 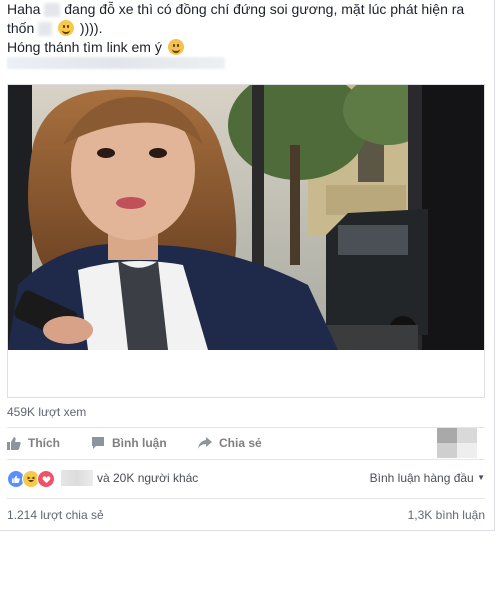 I want to click on comment-count: 1,3K bình luận, so click(x=446, y=515).